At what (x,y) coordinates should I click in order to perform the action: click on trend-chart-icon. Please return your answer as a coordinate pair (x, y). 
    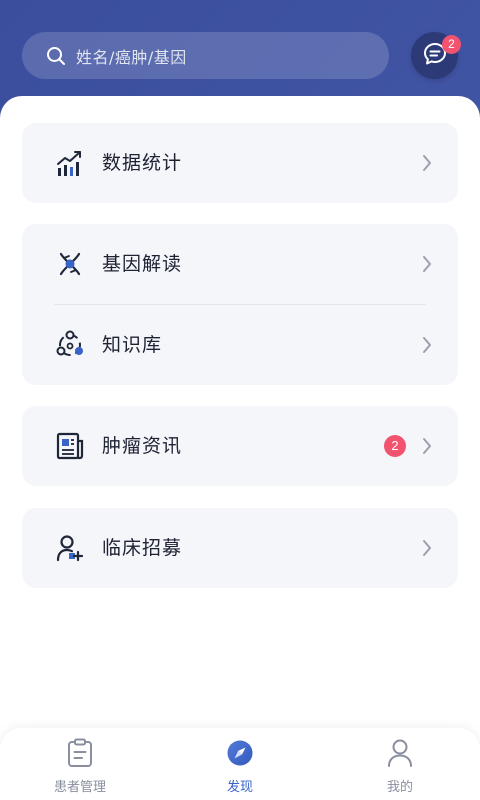
    Looking at the image, I should click on (70, 163).